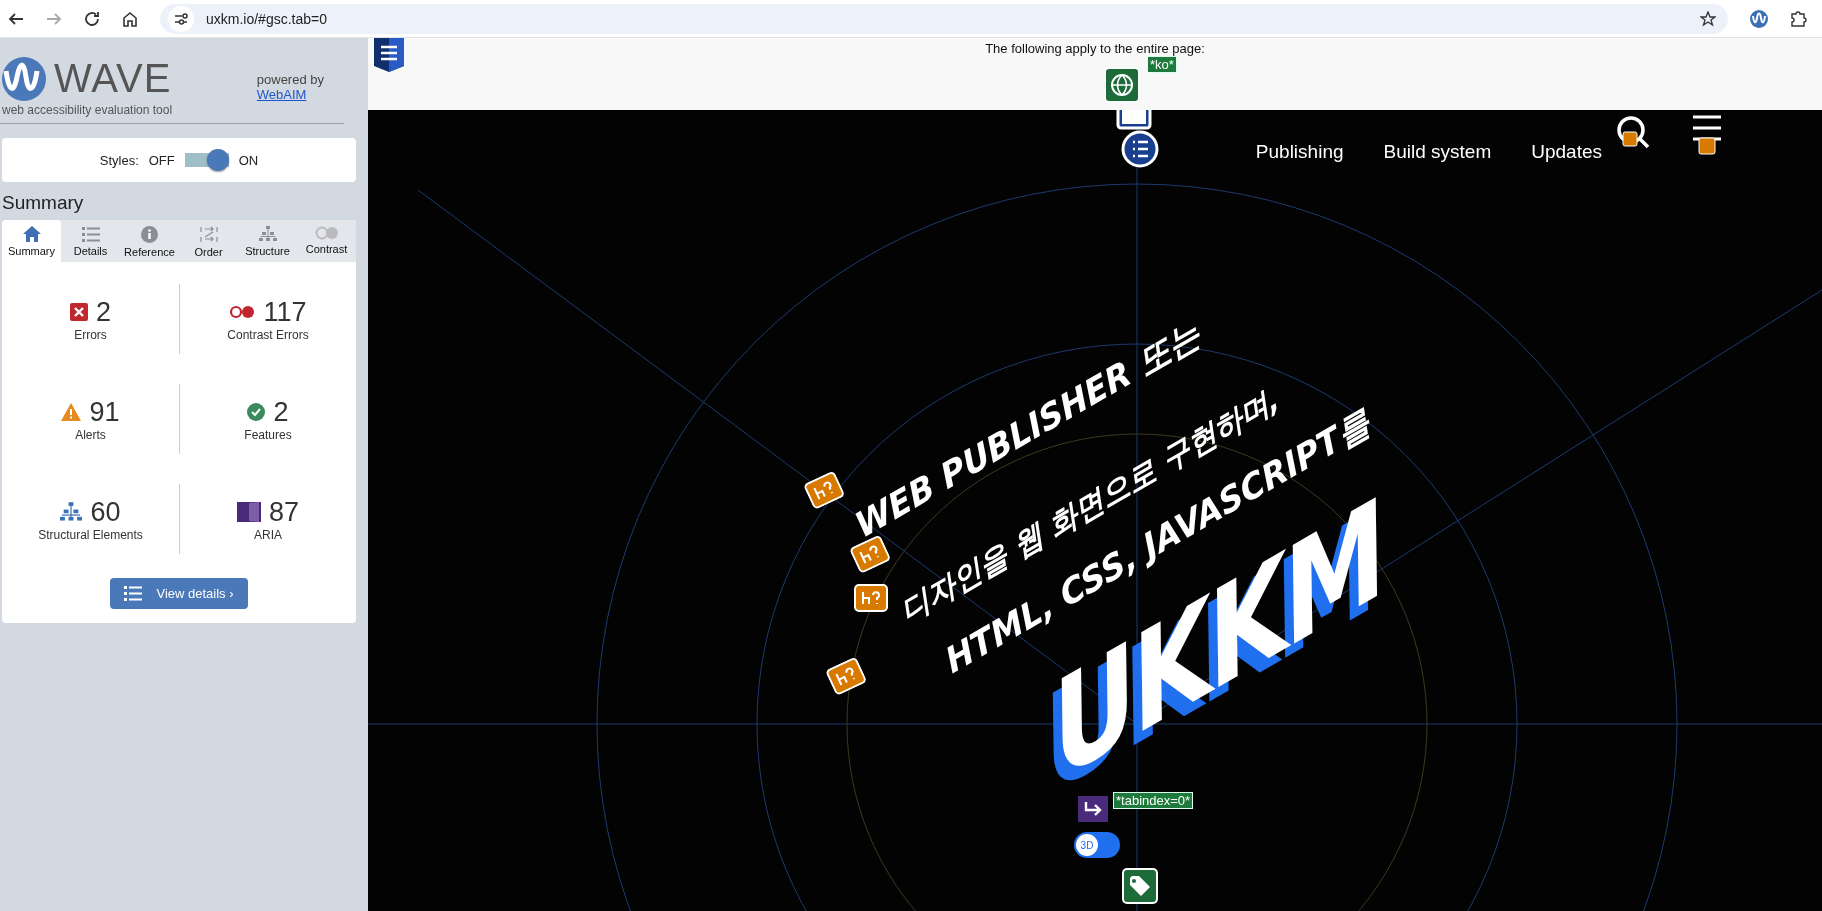  What do you see at coordinates (104, 412) in the screenshot?
I see `stat-count: 91` at bounding box center [104, 412].